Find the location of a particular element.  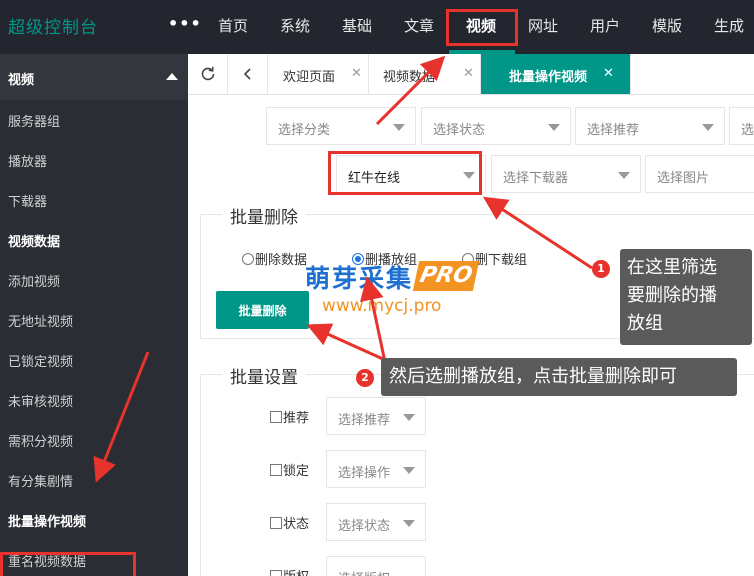

checkbox-lock: 锁定 is located at coordinates (289, 469).